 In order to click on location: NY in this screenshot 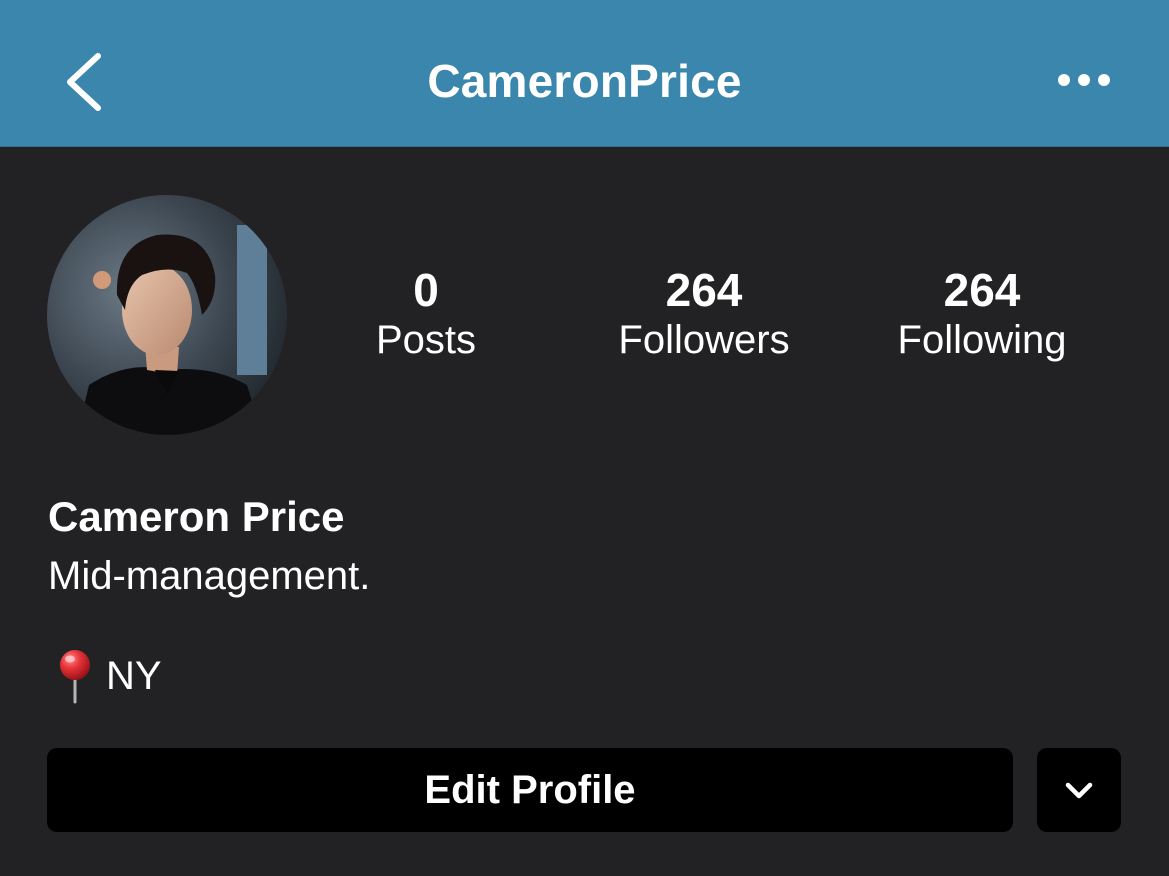, I will do `click(107, 676)`.